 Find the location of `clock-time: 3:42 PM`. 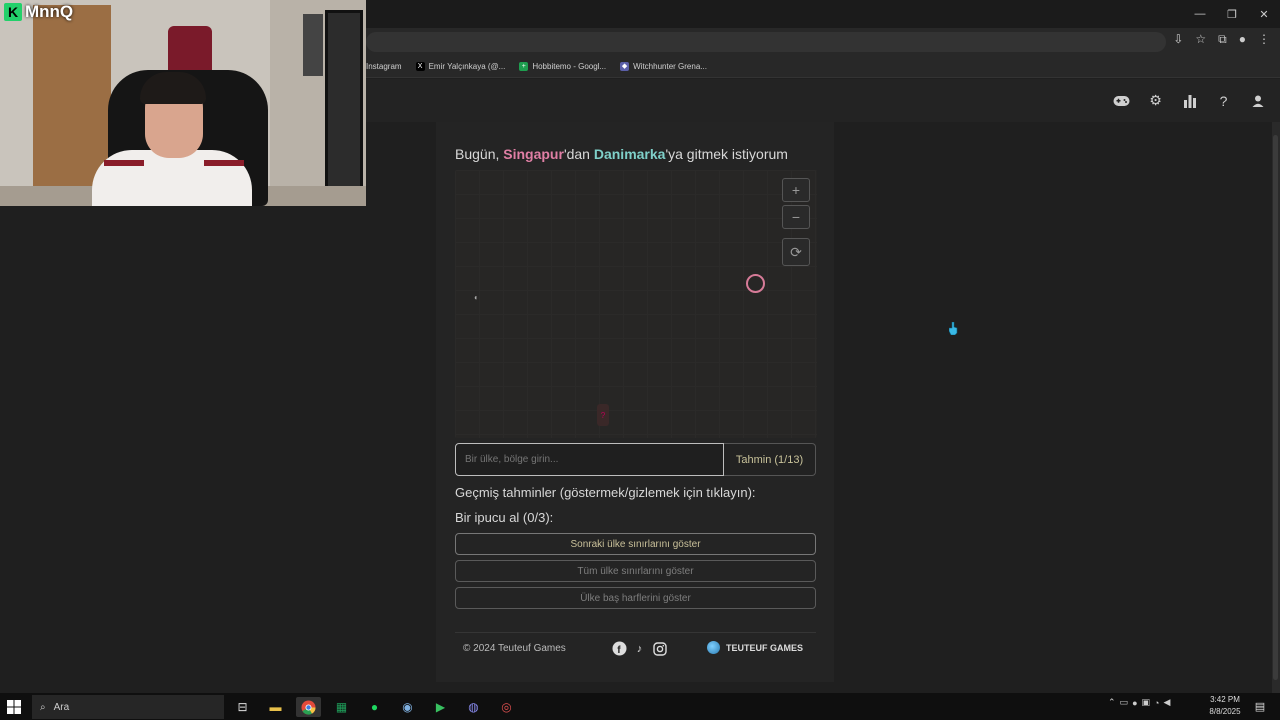

clock-time: 3:42 PM is located at coordinates (1225, 699).